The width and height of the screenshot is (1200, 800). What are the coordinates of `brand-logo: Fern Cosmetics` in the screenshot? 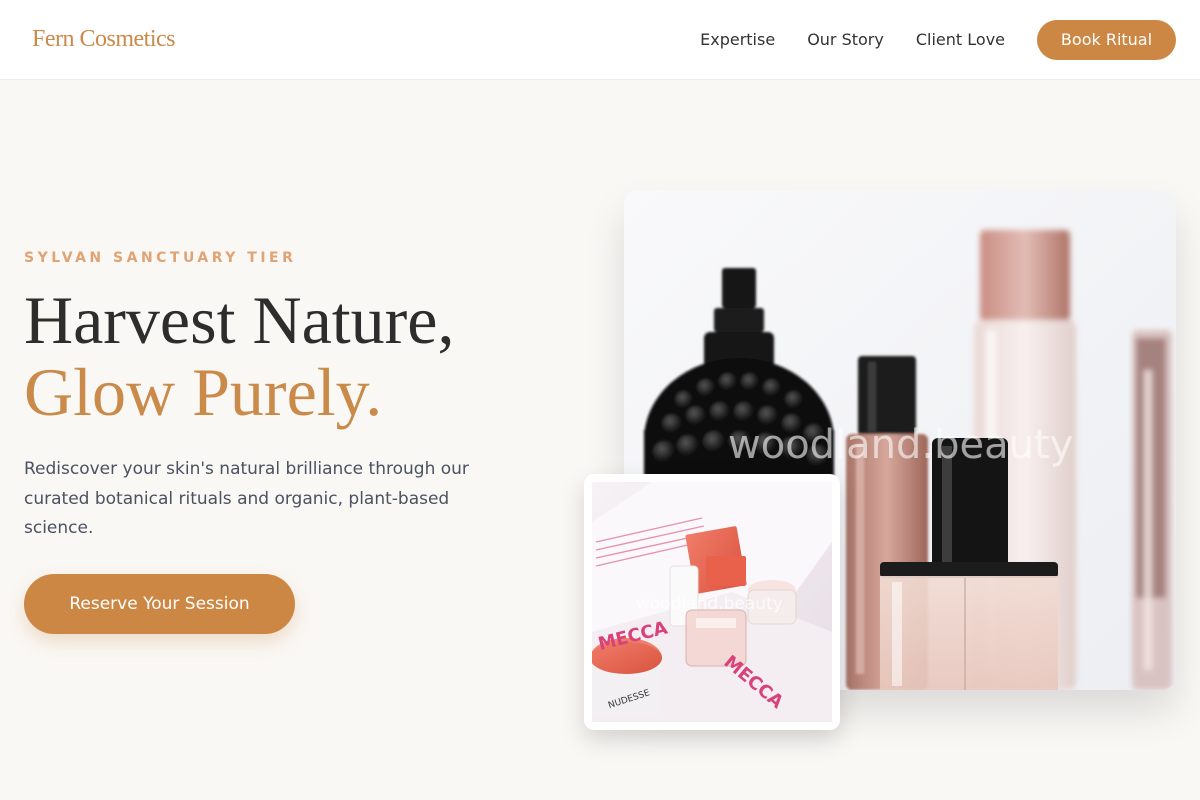 It's located at (104, 39).